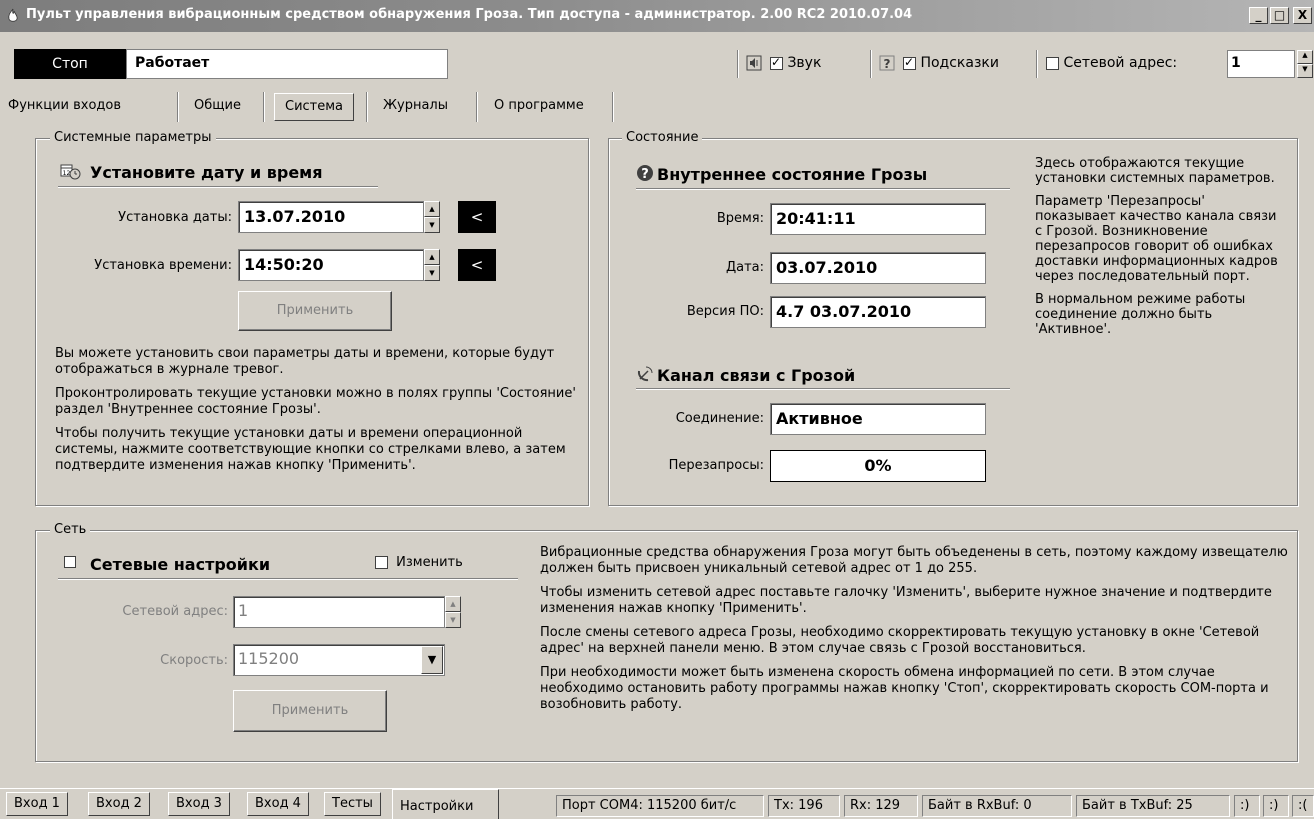  I want to click on internal-state-title: Внутреннее состояние Грозы, so click(792, 174).